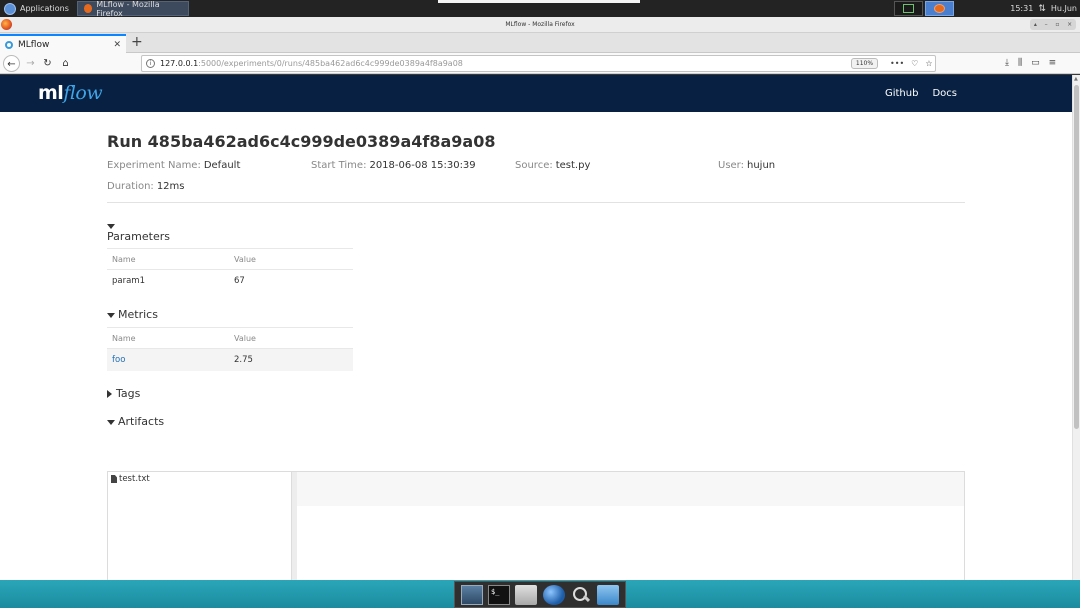  Describe the element at coordinates (130, 186) in the screenshot. I see `meta-label: Duration:` at that location.